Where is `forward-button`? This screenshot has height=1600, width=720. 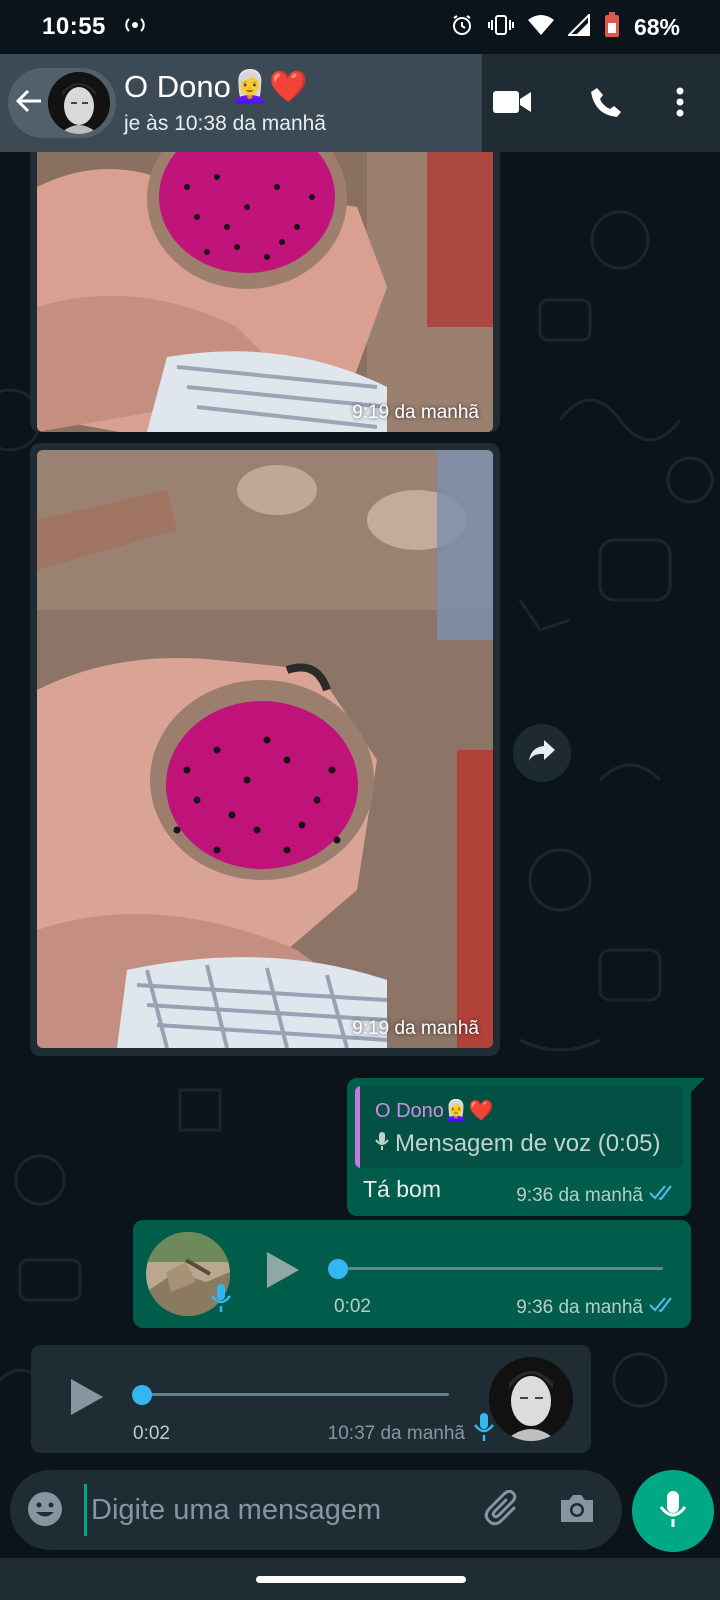 forward-button is located at coordinates (542, 753).